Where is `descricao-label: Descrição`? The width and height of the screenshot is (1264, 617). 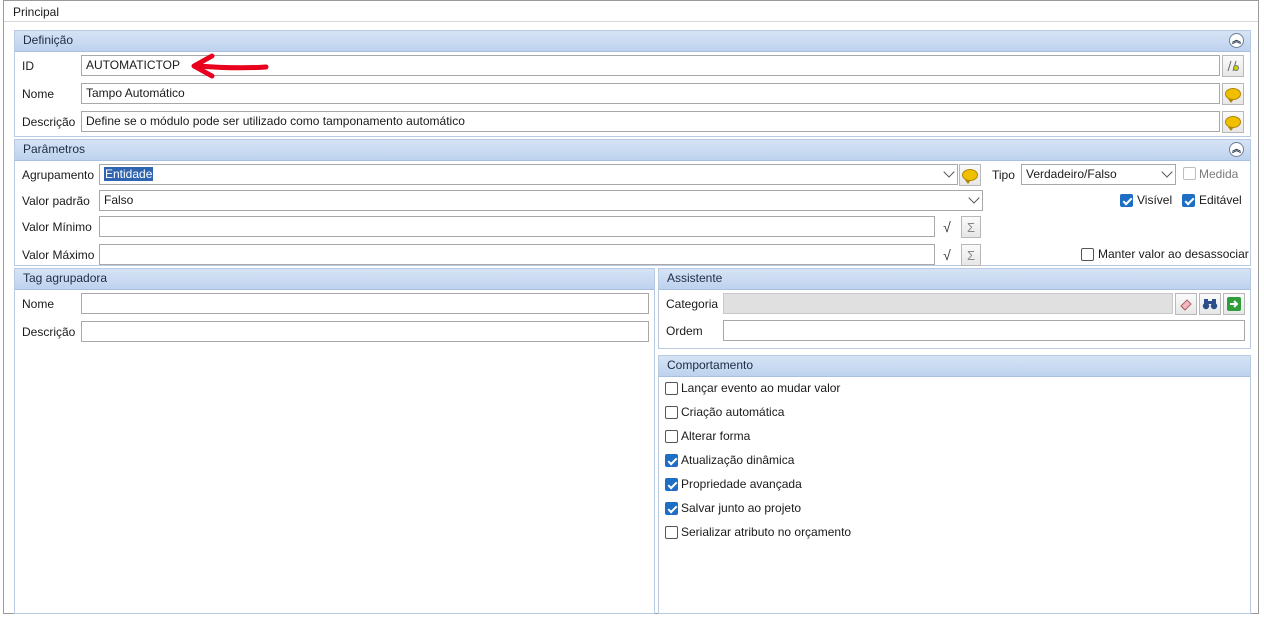
descricao-label: Descrição is located at coordinates (49, 122).